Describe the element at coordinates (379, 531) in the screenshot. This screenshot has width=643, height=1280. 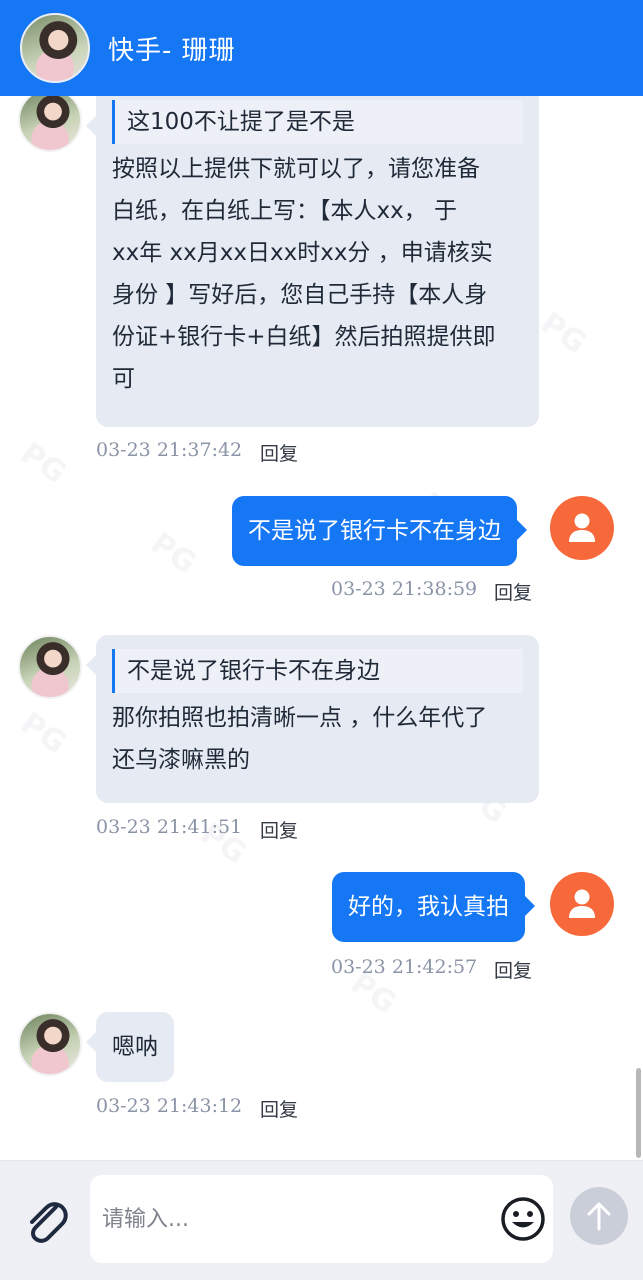
I see `message-bubble: 不是说了银行卡不在身边` at that location.